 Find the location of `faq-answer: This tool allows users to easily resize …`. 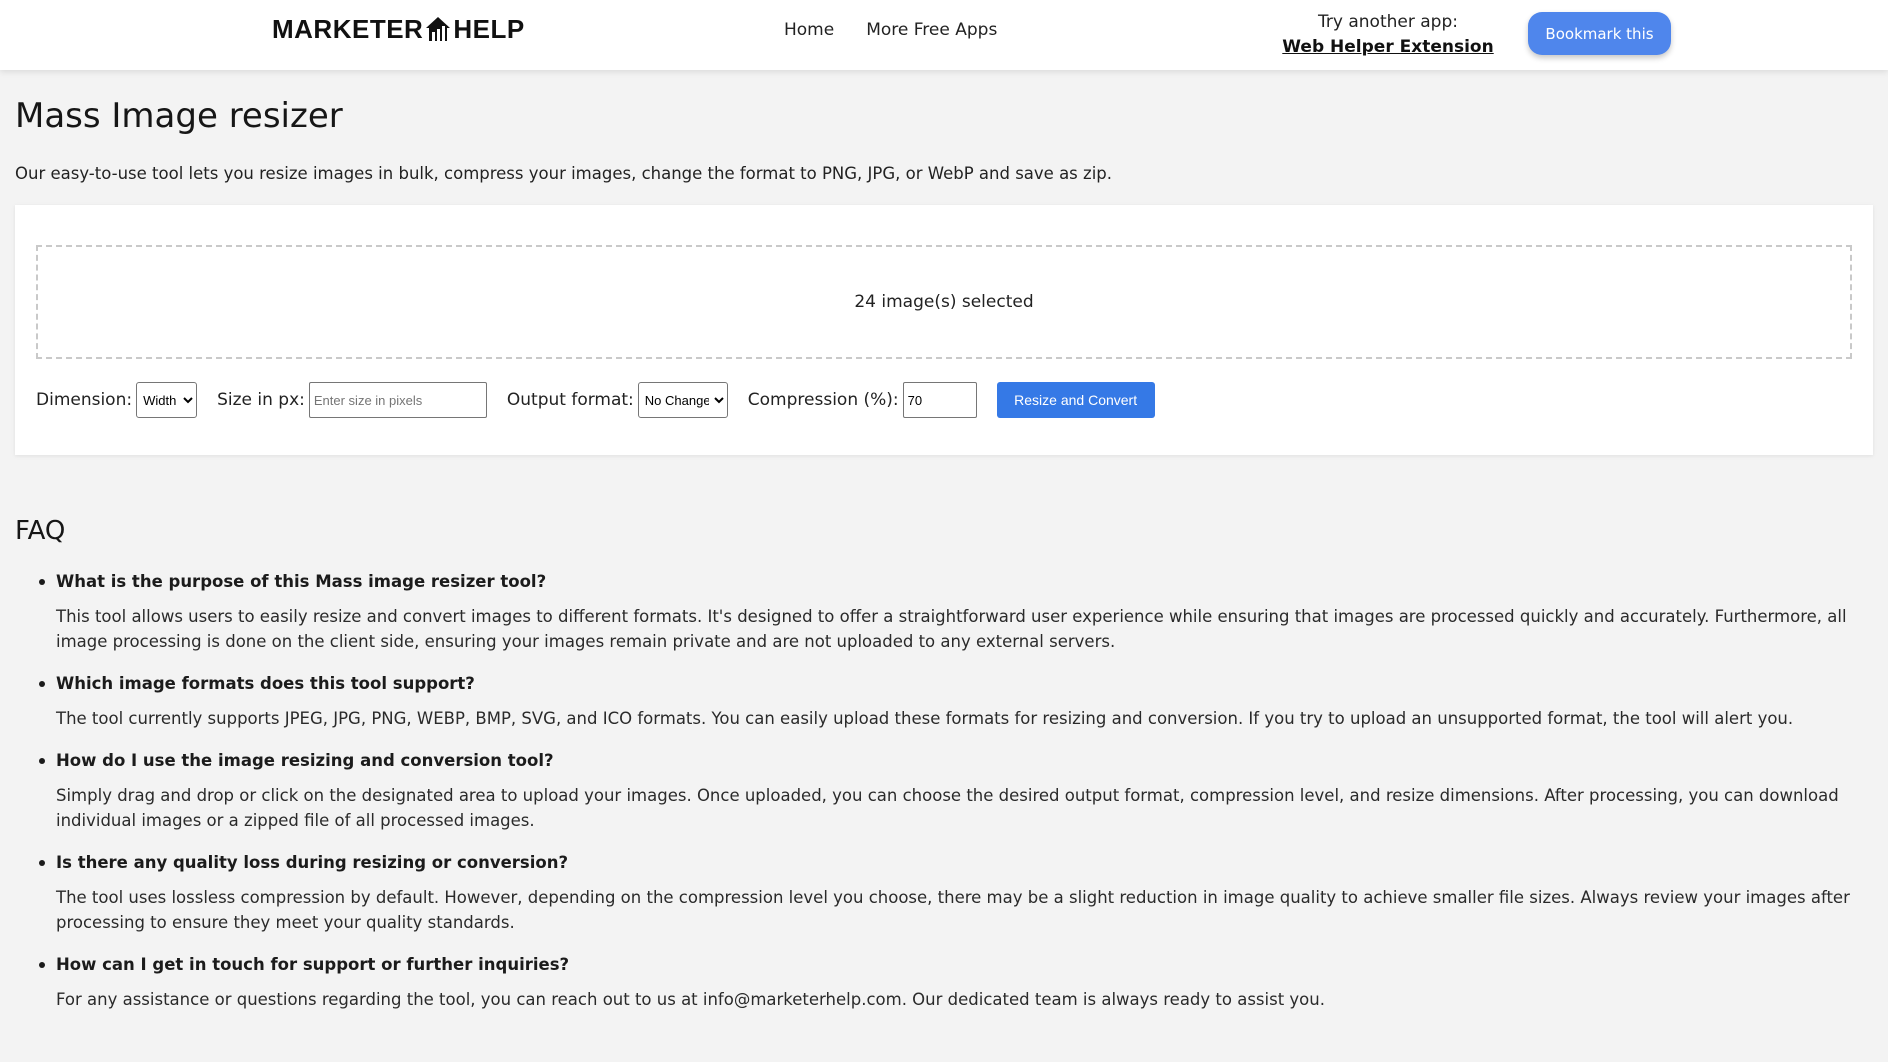

faq-answer: This tool allows users to easily resize … is located at coordinates (951, 629).